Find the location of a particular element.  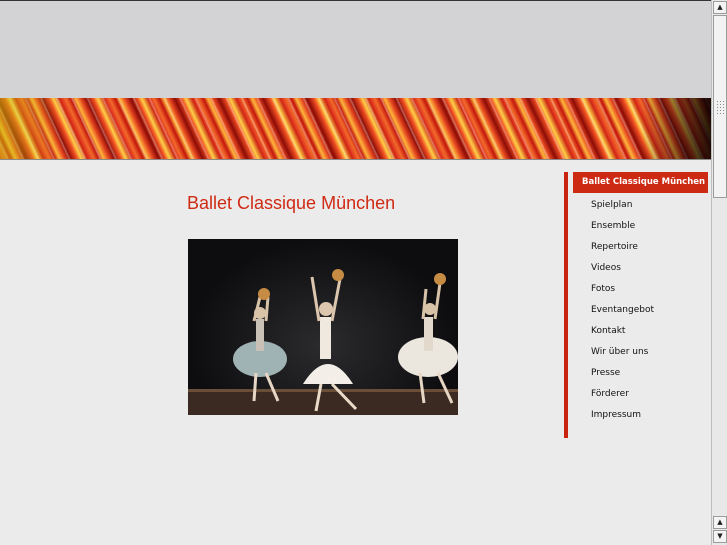

grip-icon is located at coordinates (720, 107).